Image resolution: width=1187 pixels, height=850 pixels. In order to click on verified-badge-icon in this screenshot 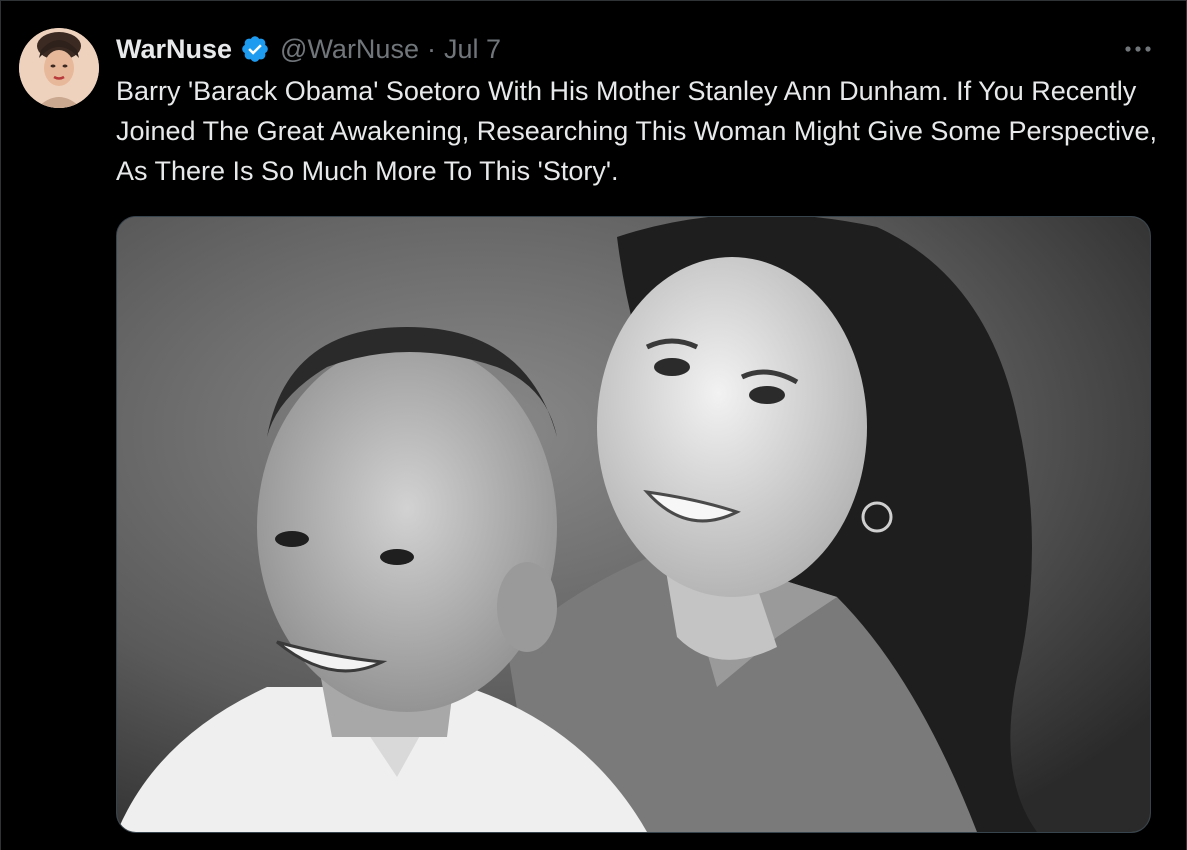, I will do `click(255, 49)`.